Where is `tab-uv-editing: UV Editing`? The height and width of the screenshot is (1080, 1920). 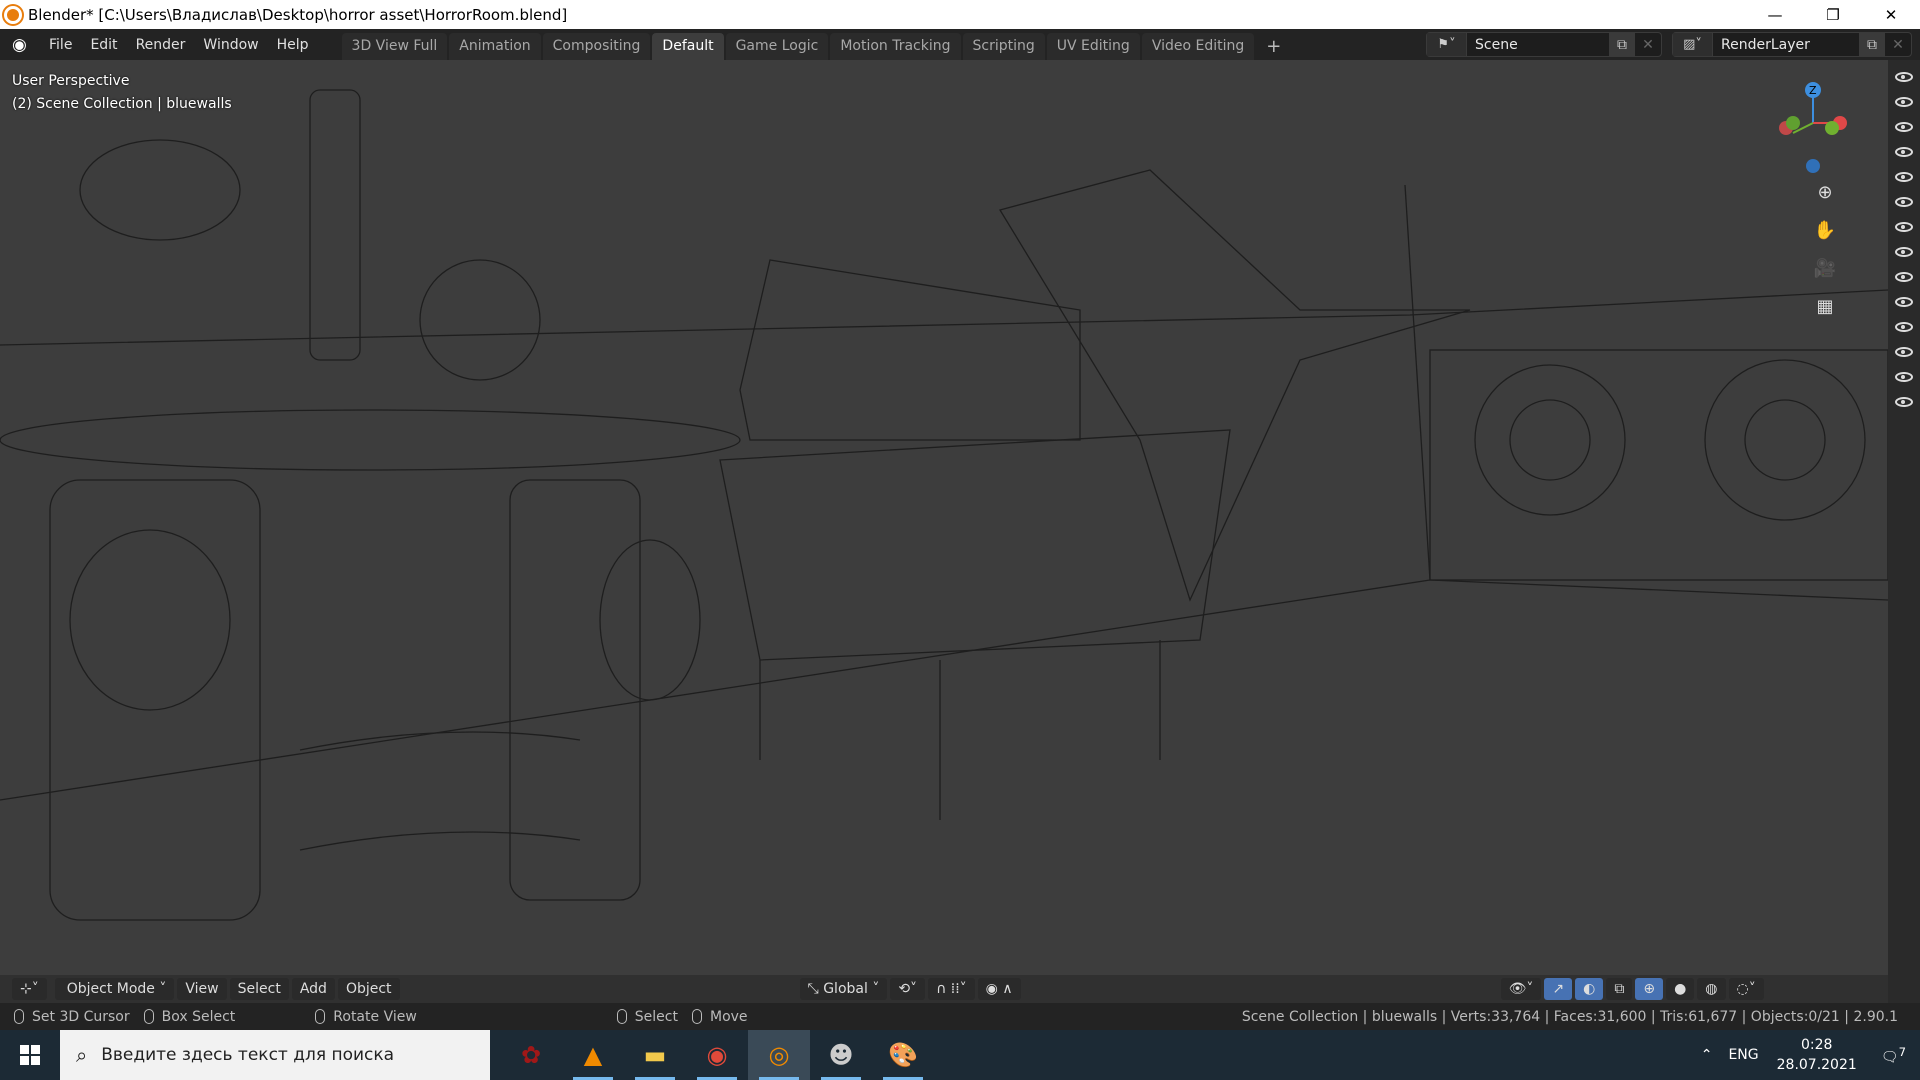
tab-uv-editing: UV Editing is located at coordinates (1093, 46).